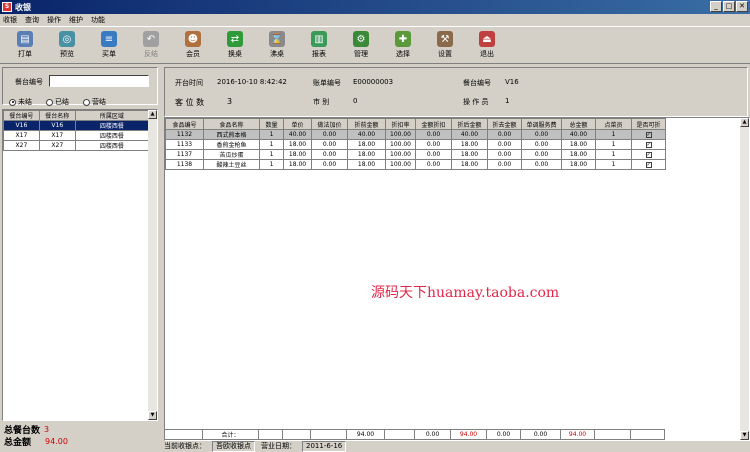  What do you see at coordinates (541, 124) in the screenshot?
I see `column-header: 单调服务费` at bounding box center [541, 124].